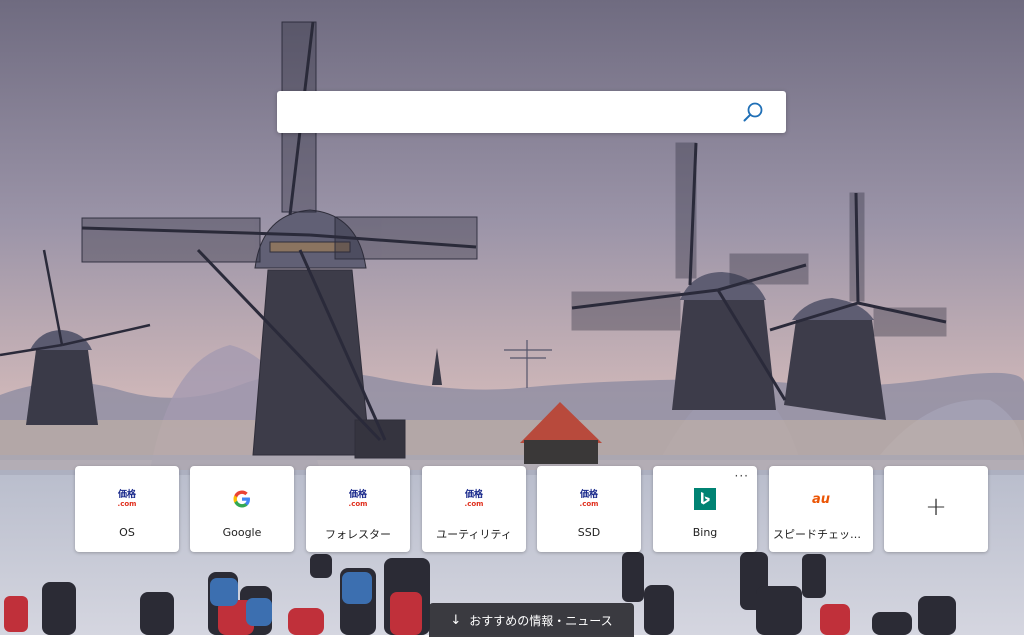  Describe the element at coordinates (705, 499) in the screenshot. I see `bing-icon` at that location.